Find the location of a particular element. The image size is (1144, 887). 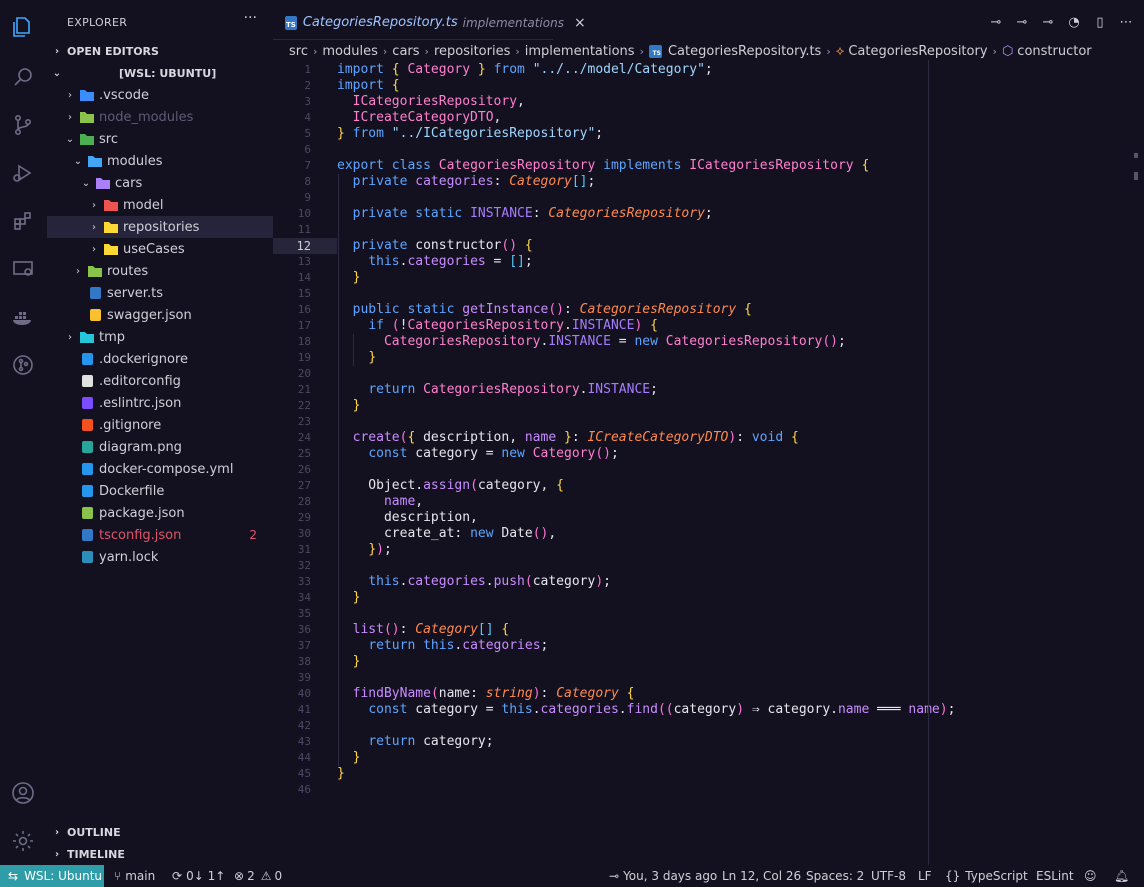

code-line: 32 is located at coordinates (593, 566).